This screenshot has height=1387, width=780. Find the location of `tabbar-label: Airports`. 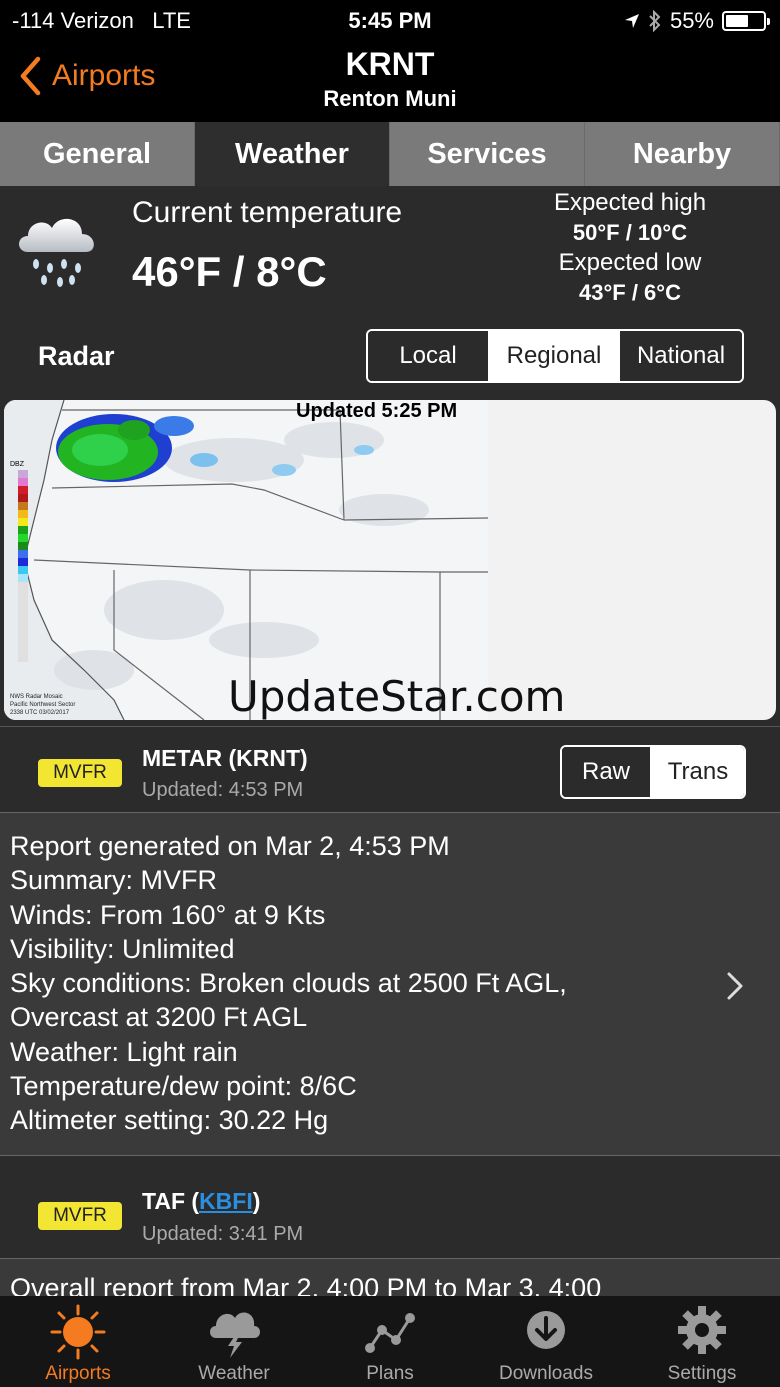

tabbar-label: Airports is located at coordinates (78, 1373).